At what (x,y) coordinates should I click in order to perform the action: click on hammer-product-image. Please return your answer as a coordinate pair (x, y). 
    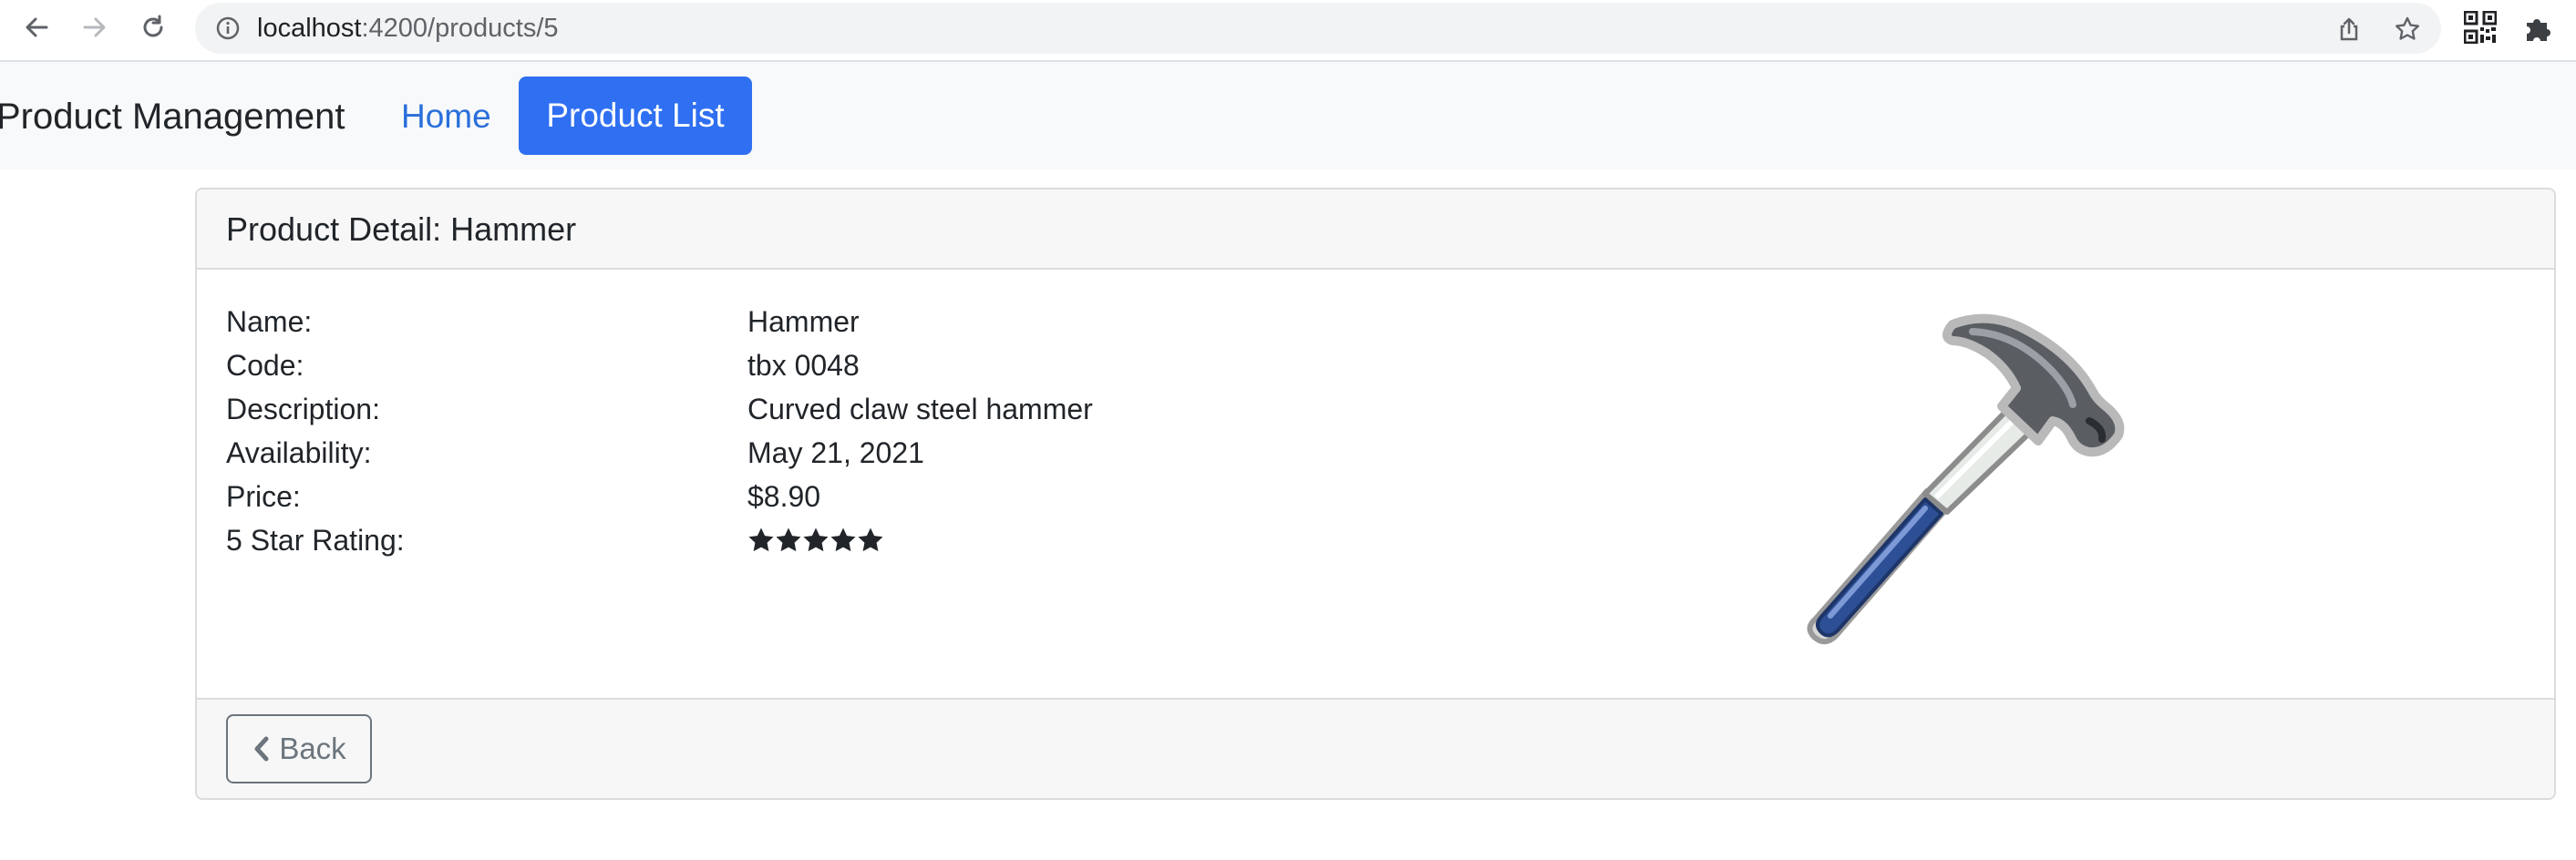
    Looking at the image, I should click on (1966, 479).